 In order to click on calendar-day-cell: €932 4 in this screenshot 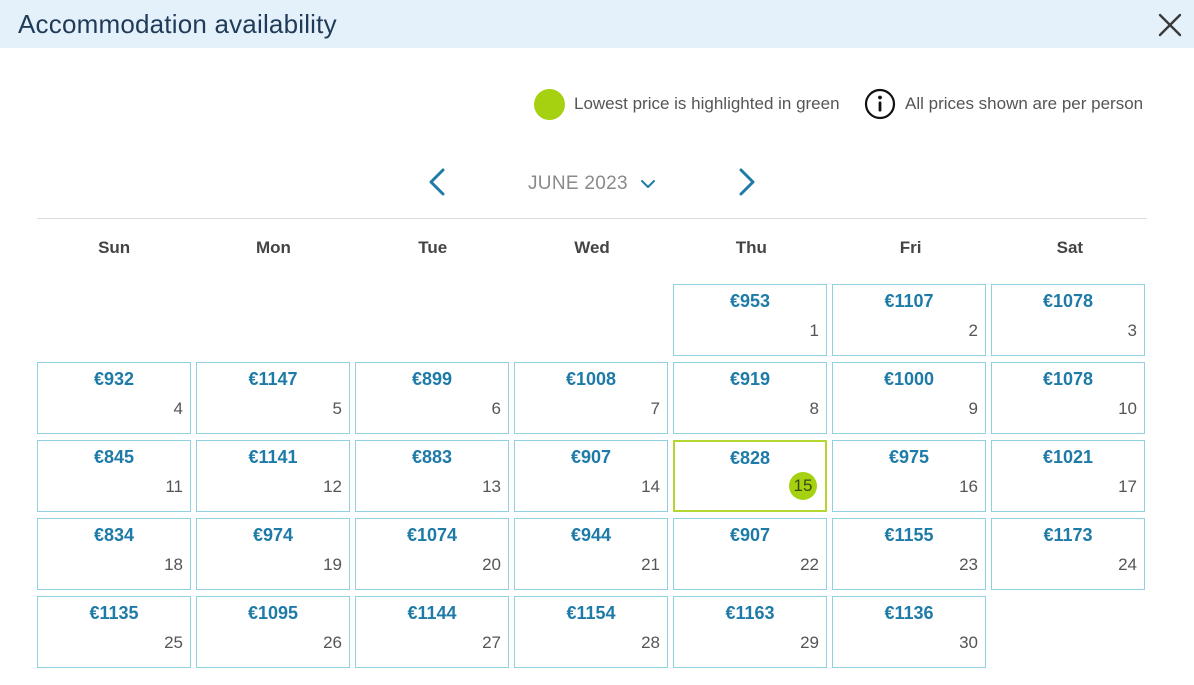, I will do `click(114, 398)`.